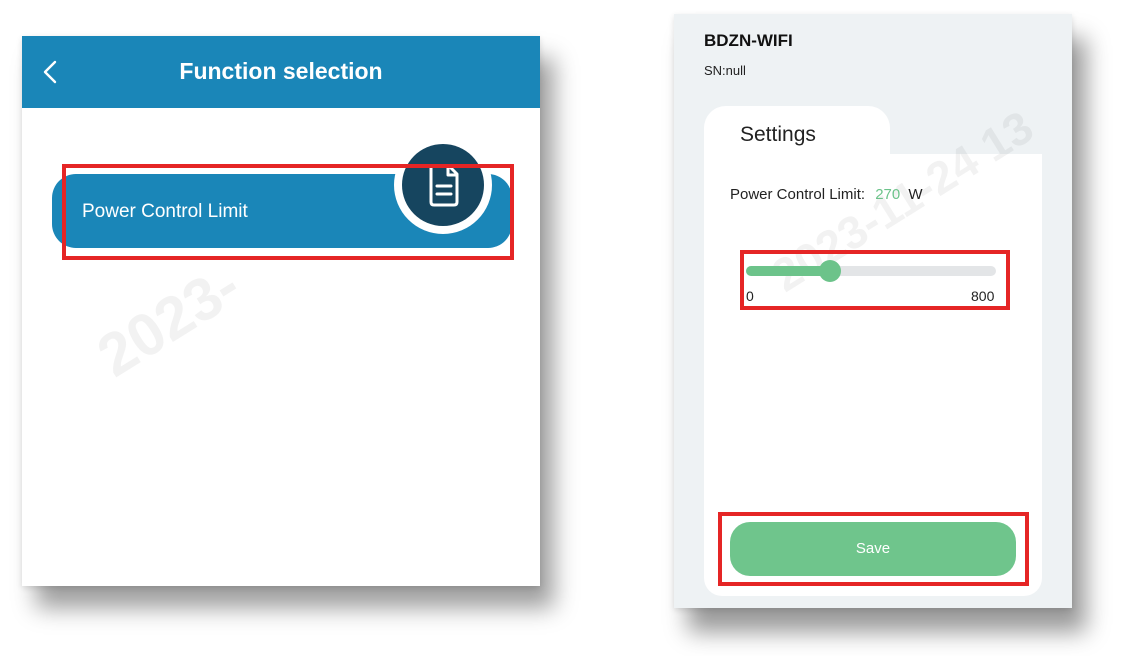  What do you see at coordinates (788, 271) in the screenshot?
I see `slider-fill` at bounding box center [788, 271].